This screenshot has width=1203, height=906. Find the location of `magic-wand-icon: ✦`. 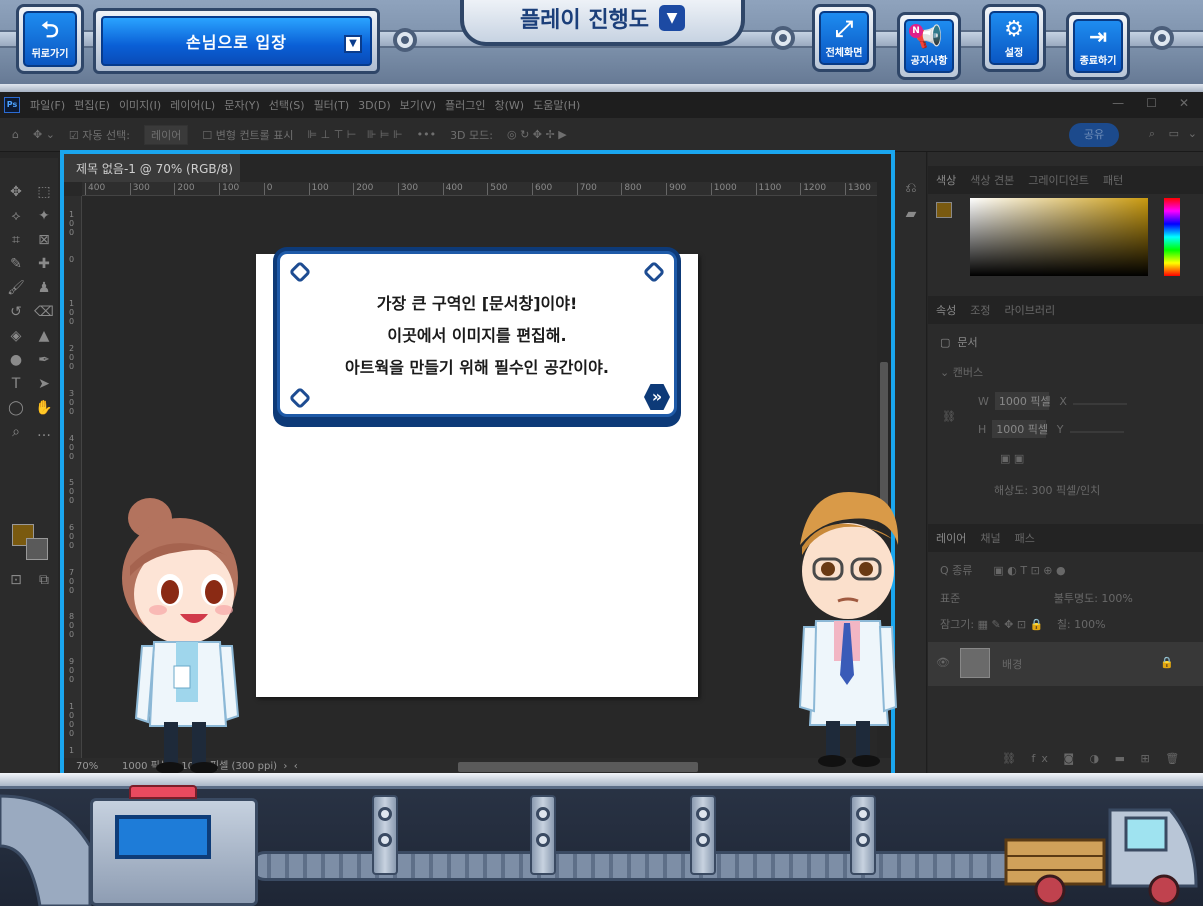

magic-wand-icon: ✦ is located at coordinates (44, 216).